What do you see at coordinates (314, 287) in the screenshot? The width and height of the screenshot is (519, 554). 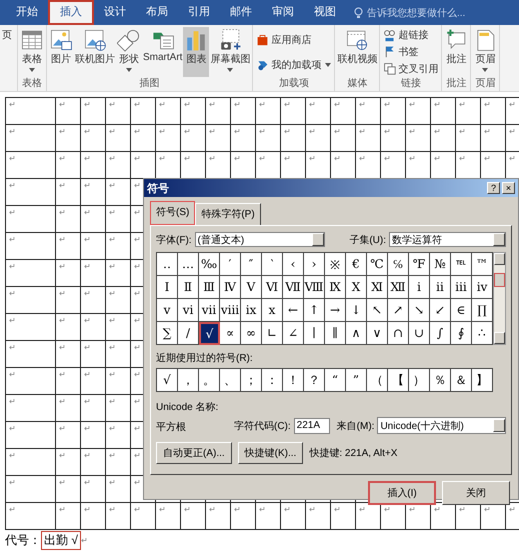 I see `symbol-cell: Ⅷ` at bounding box center [314, 287].